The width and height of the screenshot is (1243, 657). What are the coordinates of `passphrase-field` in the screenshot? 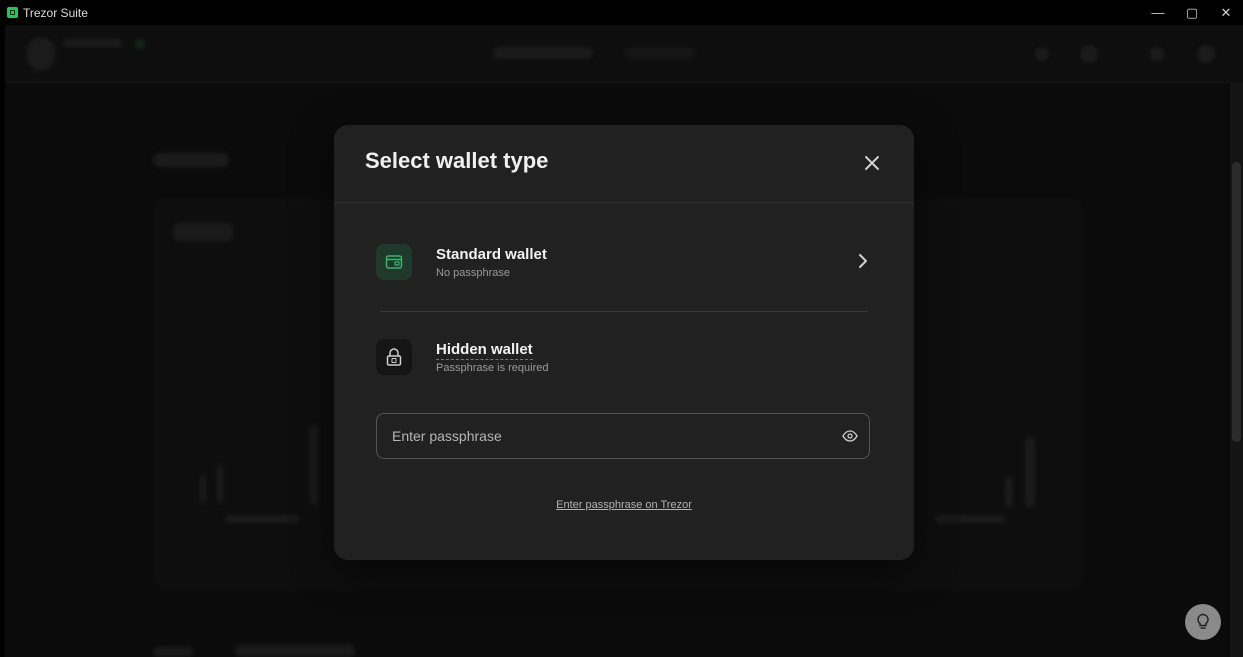 It's located at (623, 436).